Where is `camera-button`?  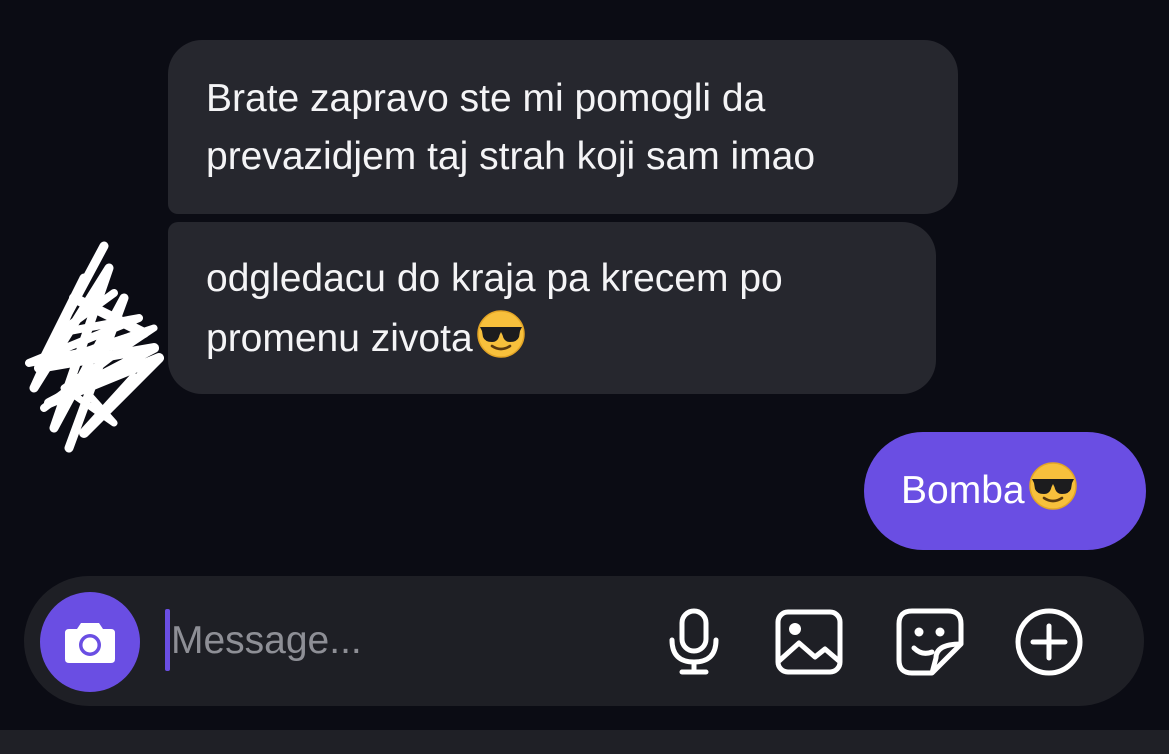 camera-button is located at coordinates (90, 642).